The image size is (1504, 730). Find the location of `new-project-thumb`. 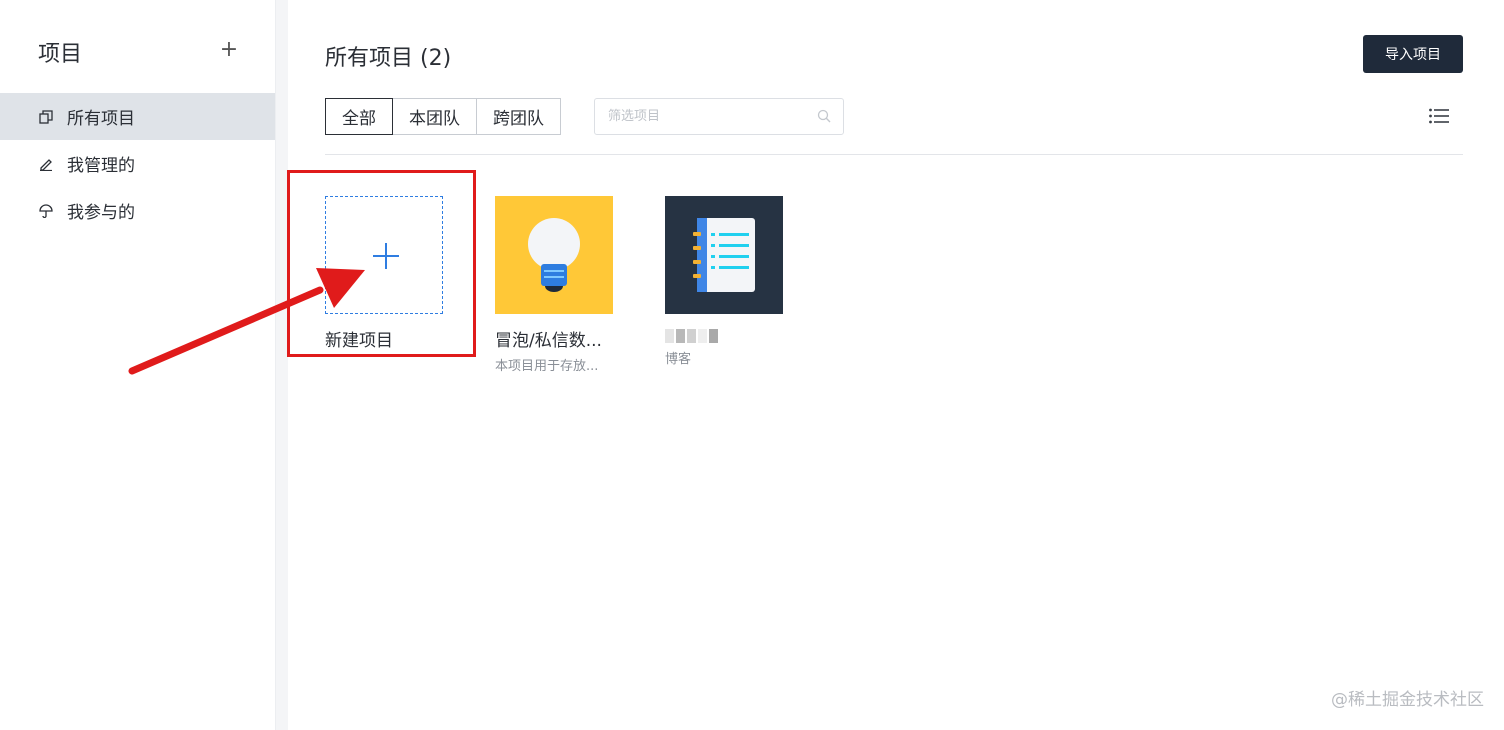

new-project-thumb is located at coordinates (384, 255).